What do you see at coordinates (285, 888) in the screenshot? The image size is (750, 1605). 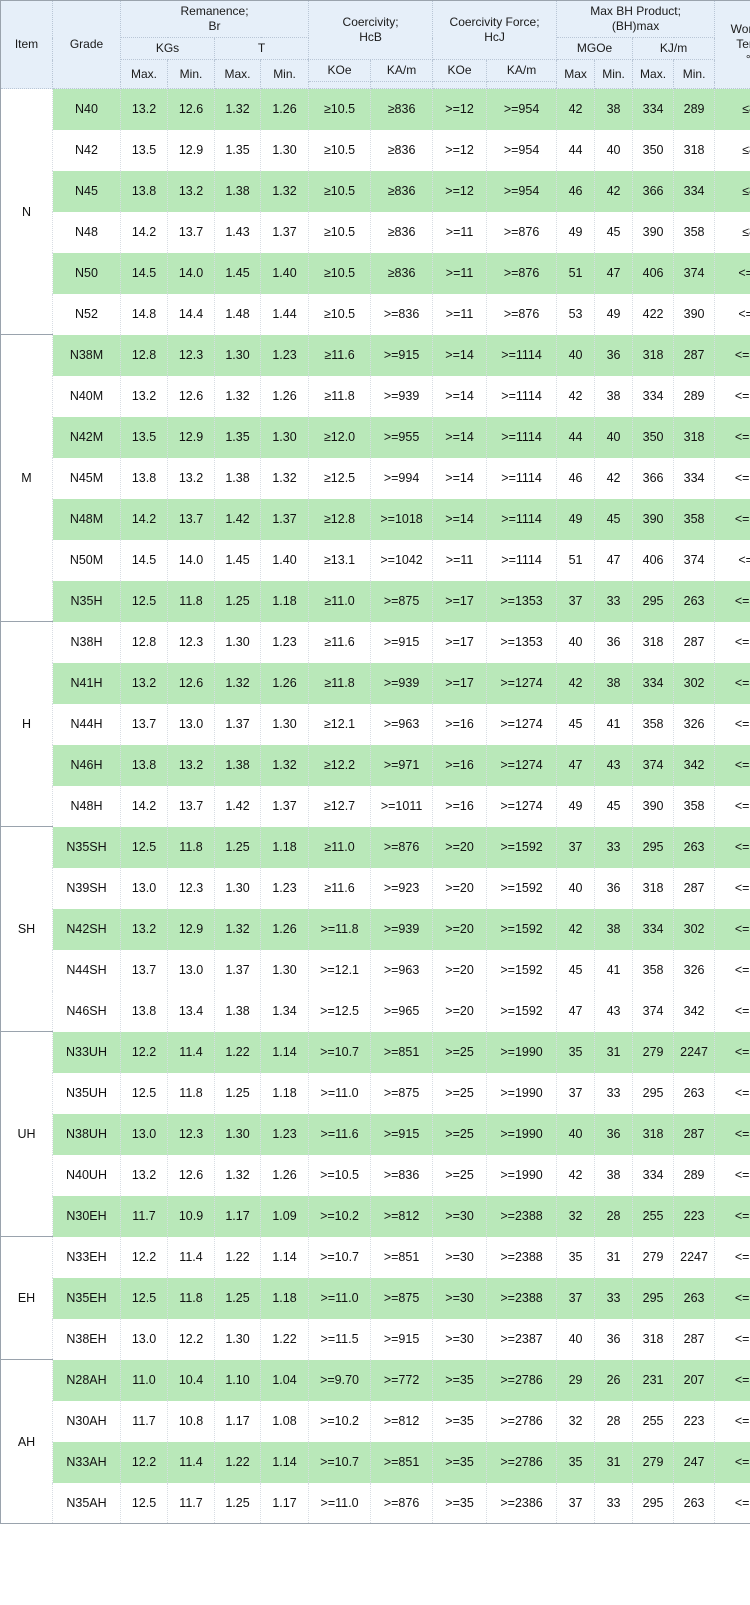 I see `cell-br-t-min: 1.23` at bounding box center [285, 888].